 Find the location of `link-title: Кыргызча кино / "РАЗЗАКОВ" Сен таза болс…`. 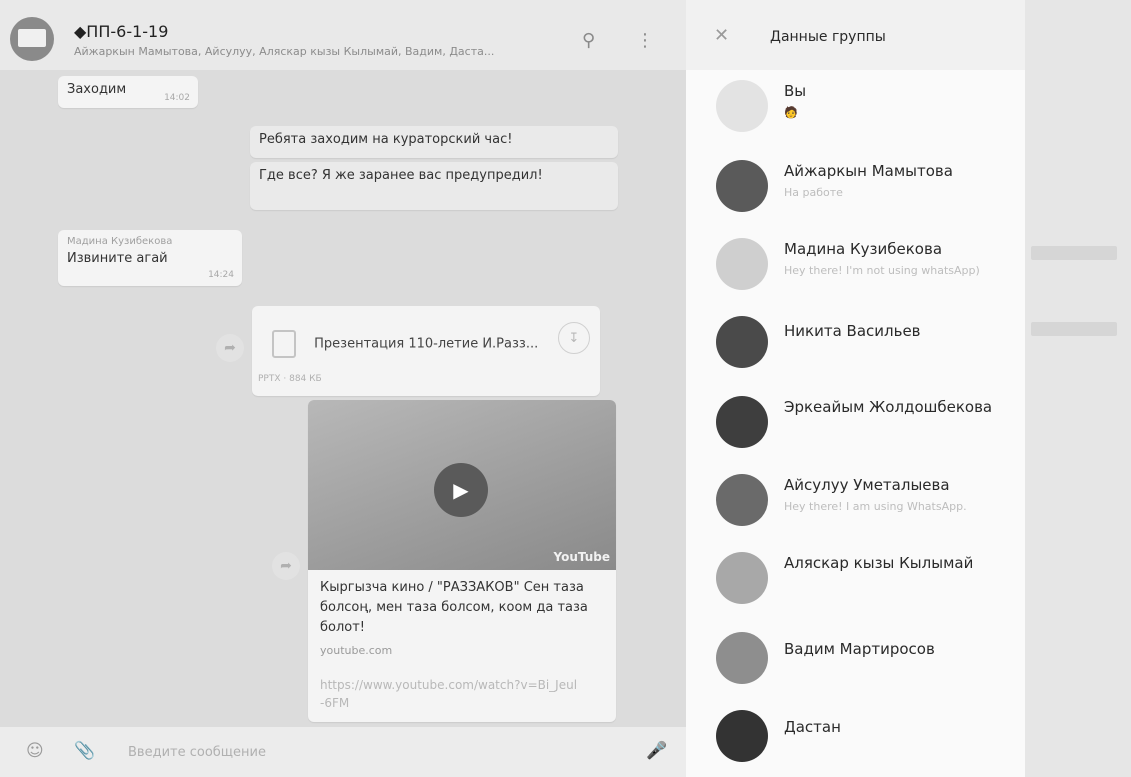

link-title: Кыргызча кино / "РАЗЗАКОВ" Сен таза болс… is located at coordinates (462, 608).